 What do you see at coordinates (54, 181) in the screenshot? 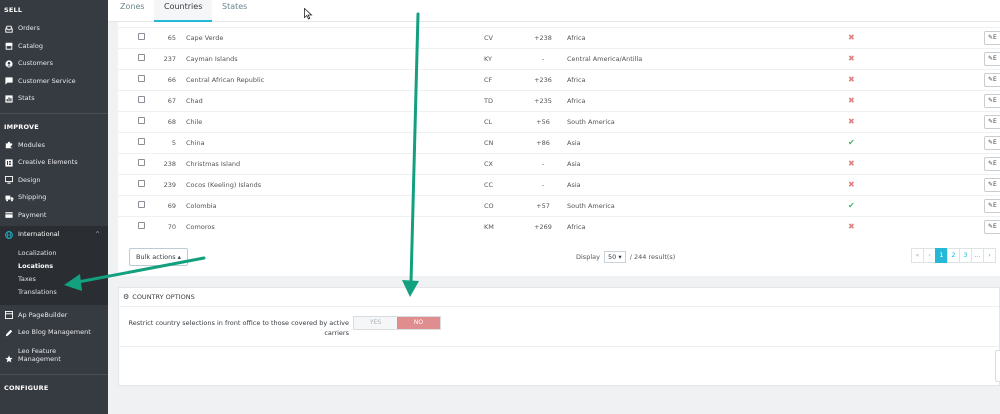
I see `sidebar-item-design: Design` at bounding box center [54, 181].